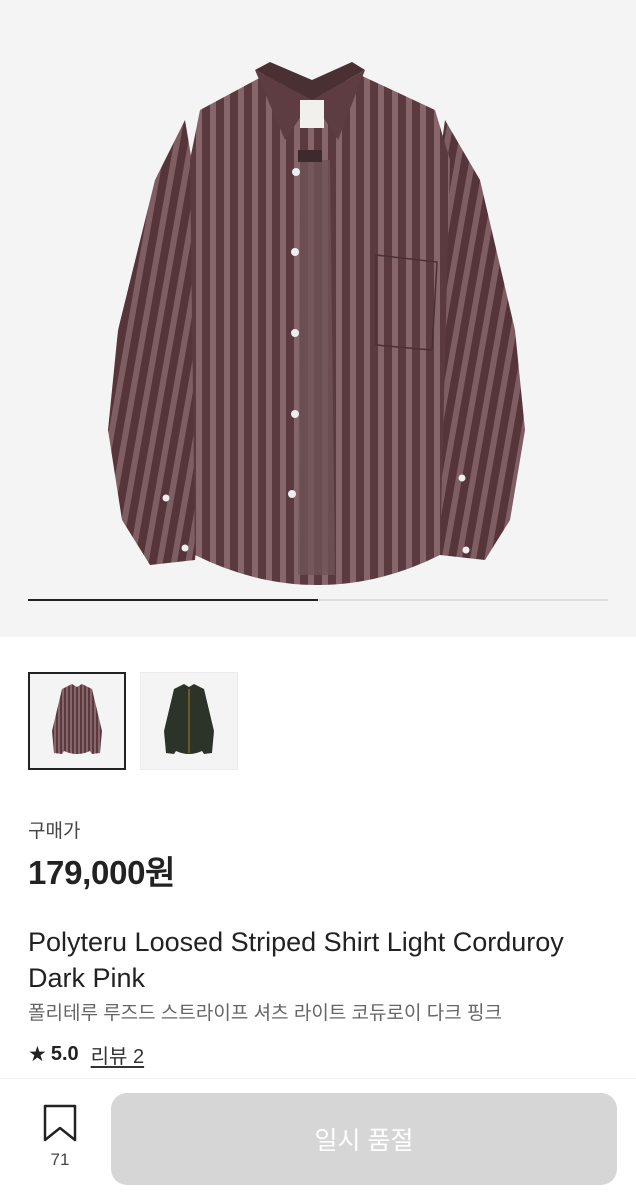  What do you see at coordinates (60, 1123) in the screenshot?
I see `bookmark-icon` at bounding box center [60, 1123].